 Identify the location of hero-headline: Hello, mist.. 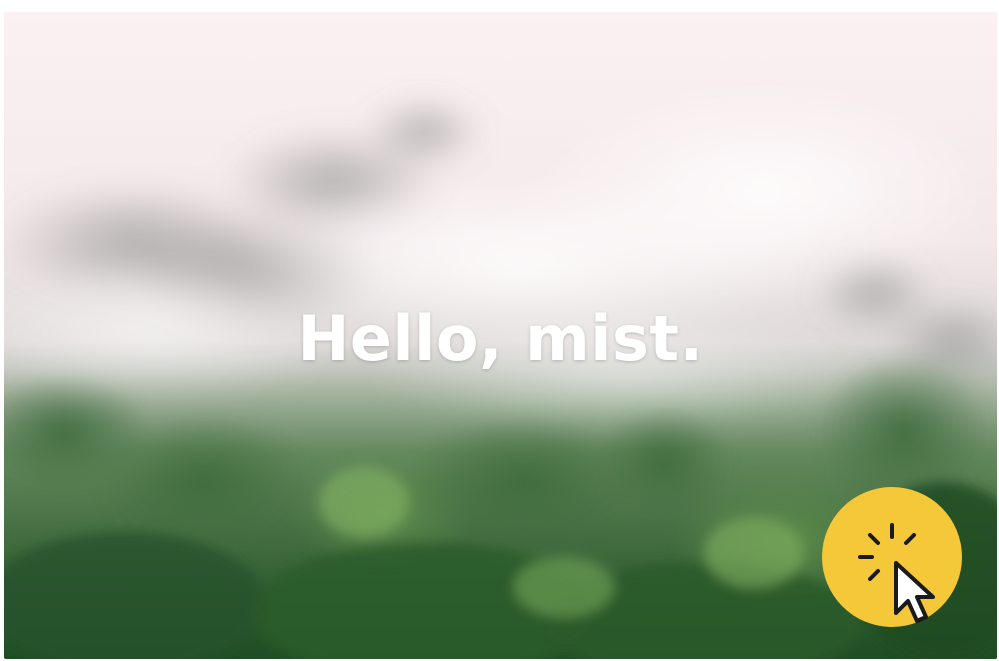
(500, 338).